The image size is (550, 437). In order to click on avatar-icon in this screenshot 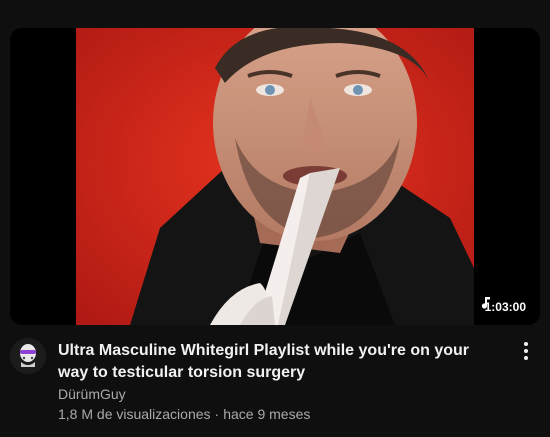, I will do `click(28, 356)`.